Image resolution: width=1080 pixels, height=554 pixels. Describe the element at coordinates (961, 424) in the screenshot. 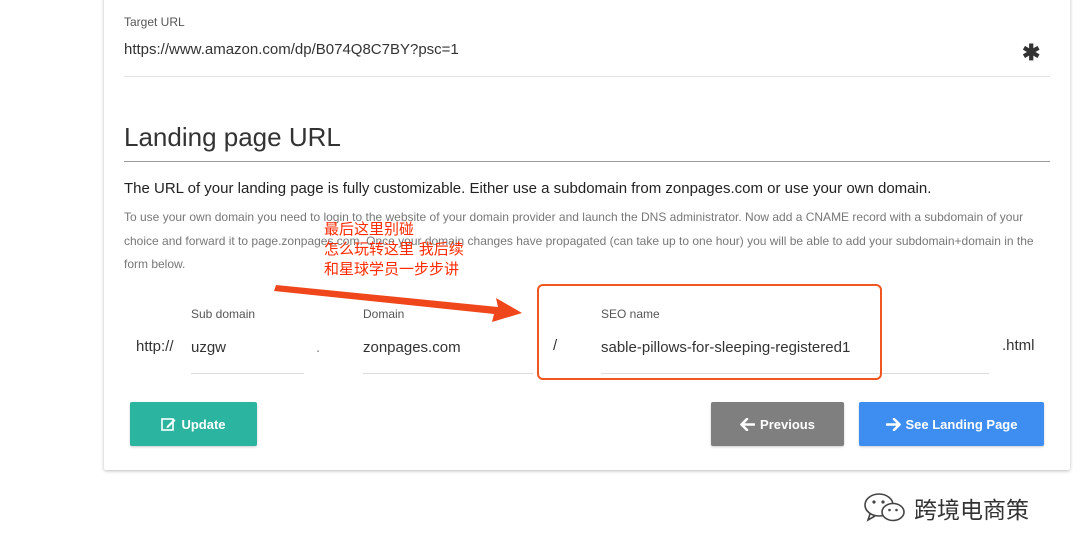

I see `see-landing-page-button-label: See Landing Page` at that location.